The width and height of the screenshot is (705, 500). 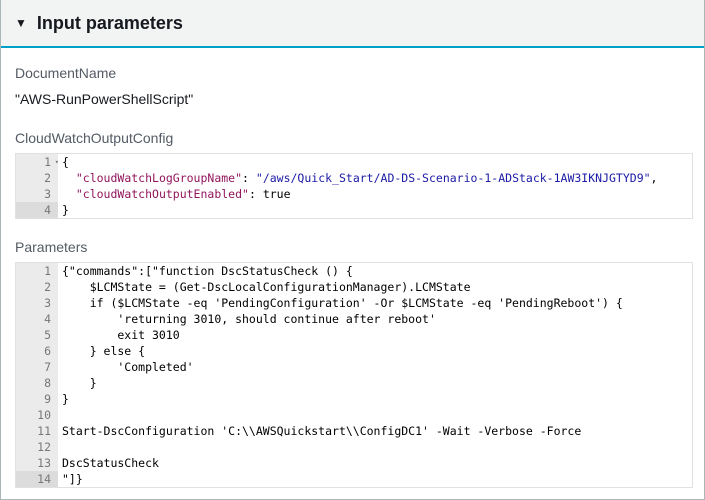 What do you see at coordinates (37, 319) in the screenshot?
I see `line-number: 4` at bounding box center [37, 319].